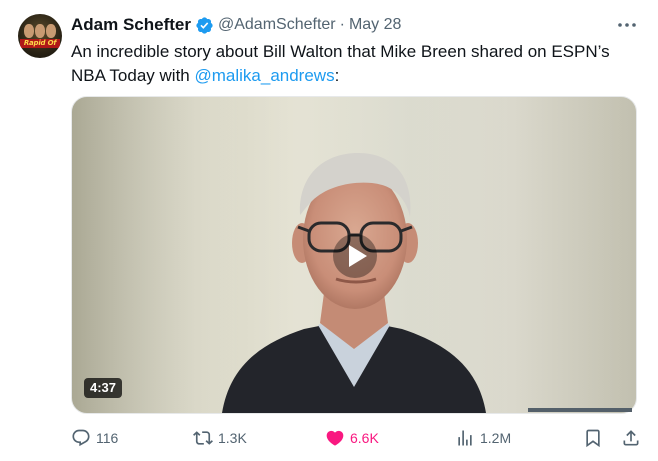  I want to click on tweet-date: May 28, so click(375, 25).